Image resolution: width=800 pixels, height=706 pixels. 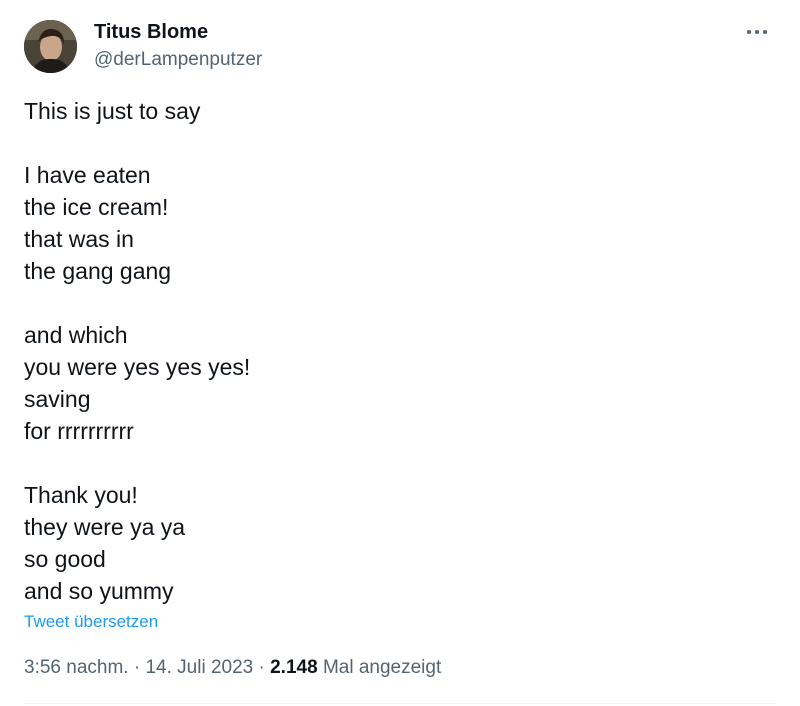 I want to click on divider, so click(x=400, y=703).